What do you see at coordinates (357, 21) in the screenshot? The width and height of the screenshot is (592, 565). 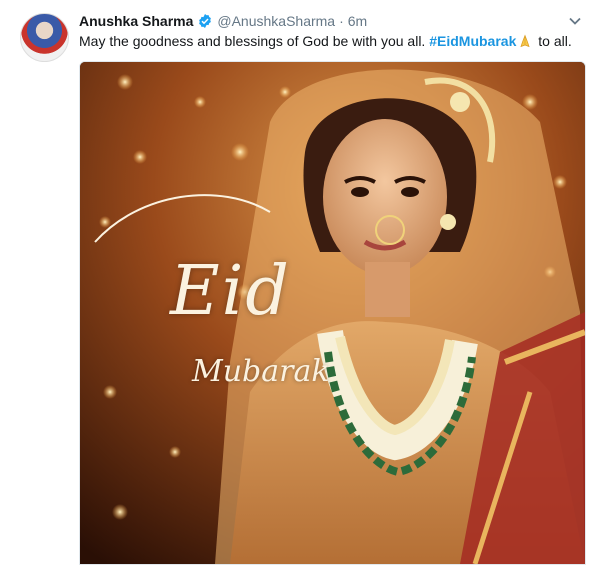 I see `timestamp: 6m` at bounding box center [357, 21].